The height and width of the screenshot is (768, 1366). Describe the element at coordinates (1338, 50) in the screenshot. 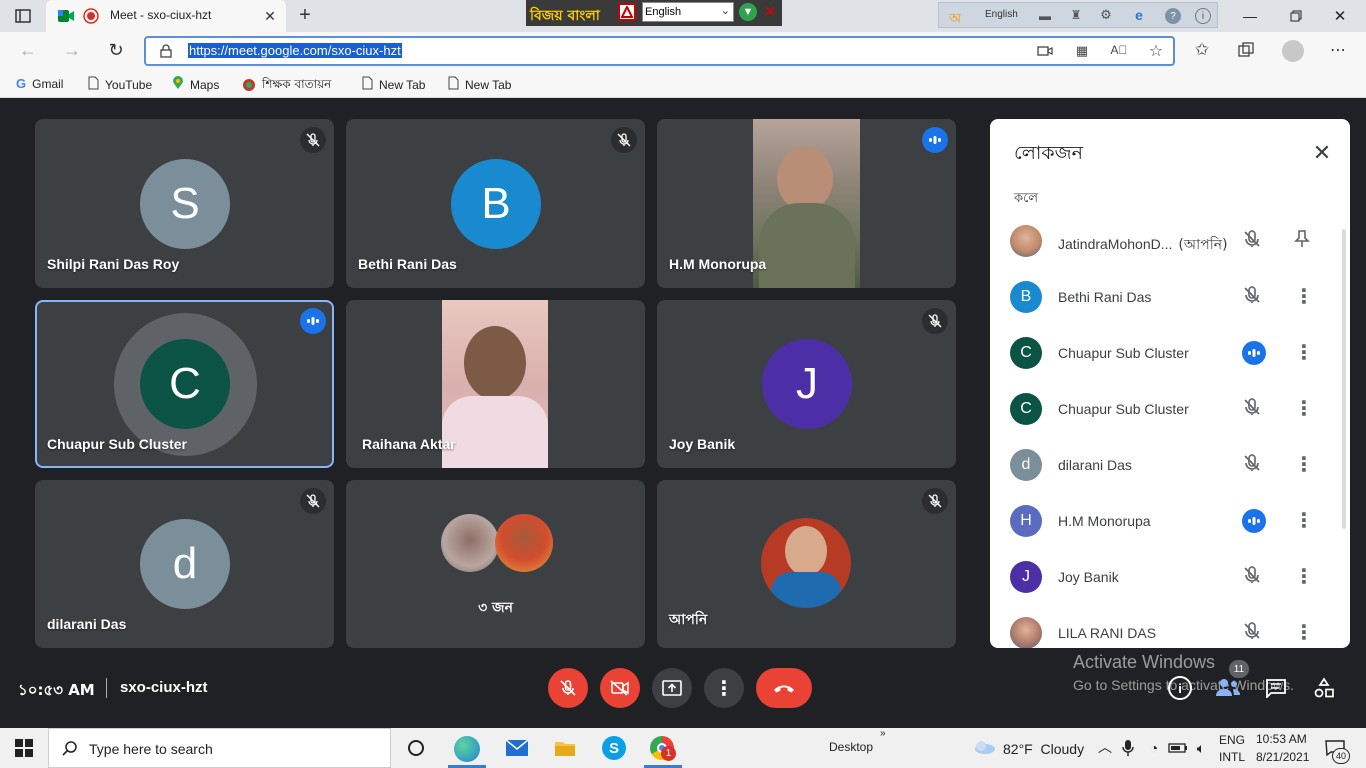

I see `more-options-icon: ⋯` at that location.